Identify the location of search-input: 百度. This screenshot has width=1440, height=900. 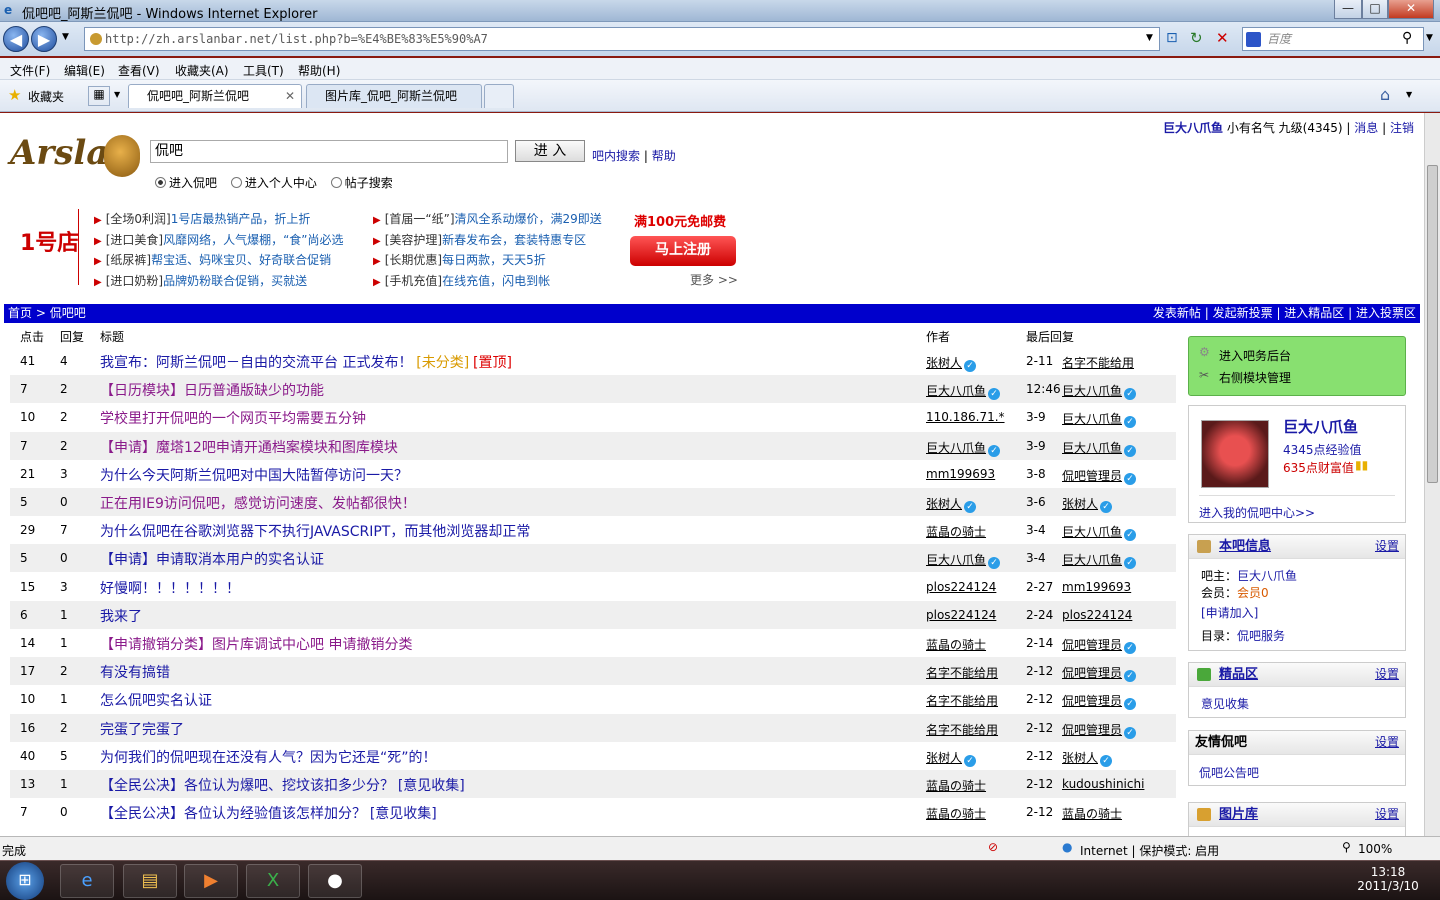
(1333, 39).